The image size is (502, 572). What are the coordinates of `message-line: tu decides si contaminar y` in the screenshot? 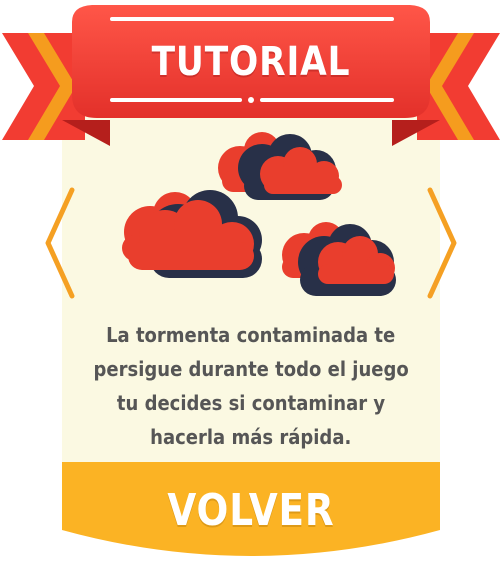 It's located at (251, 403).